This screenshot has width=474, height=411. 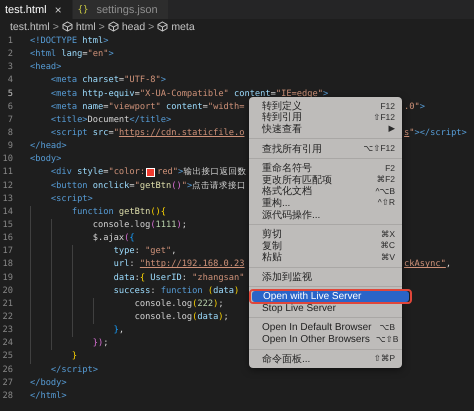 I want to click on code-text: $.ajax({, so click(x=113, y=239).